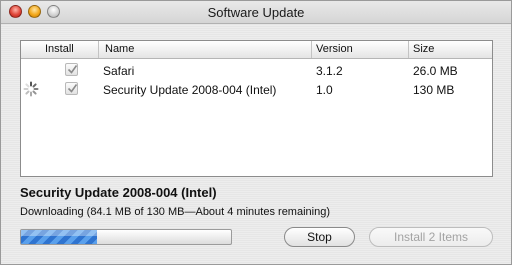 Image resolution: width=512 pixels, height=265 pixels. What do you see at coordinates (256, 70) in the screenshot?
I see `table-row: Safari 3.1.2 26.0 MB` at bounding box center [256, 70].